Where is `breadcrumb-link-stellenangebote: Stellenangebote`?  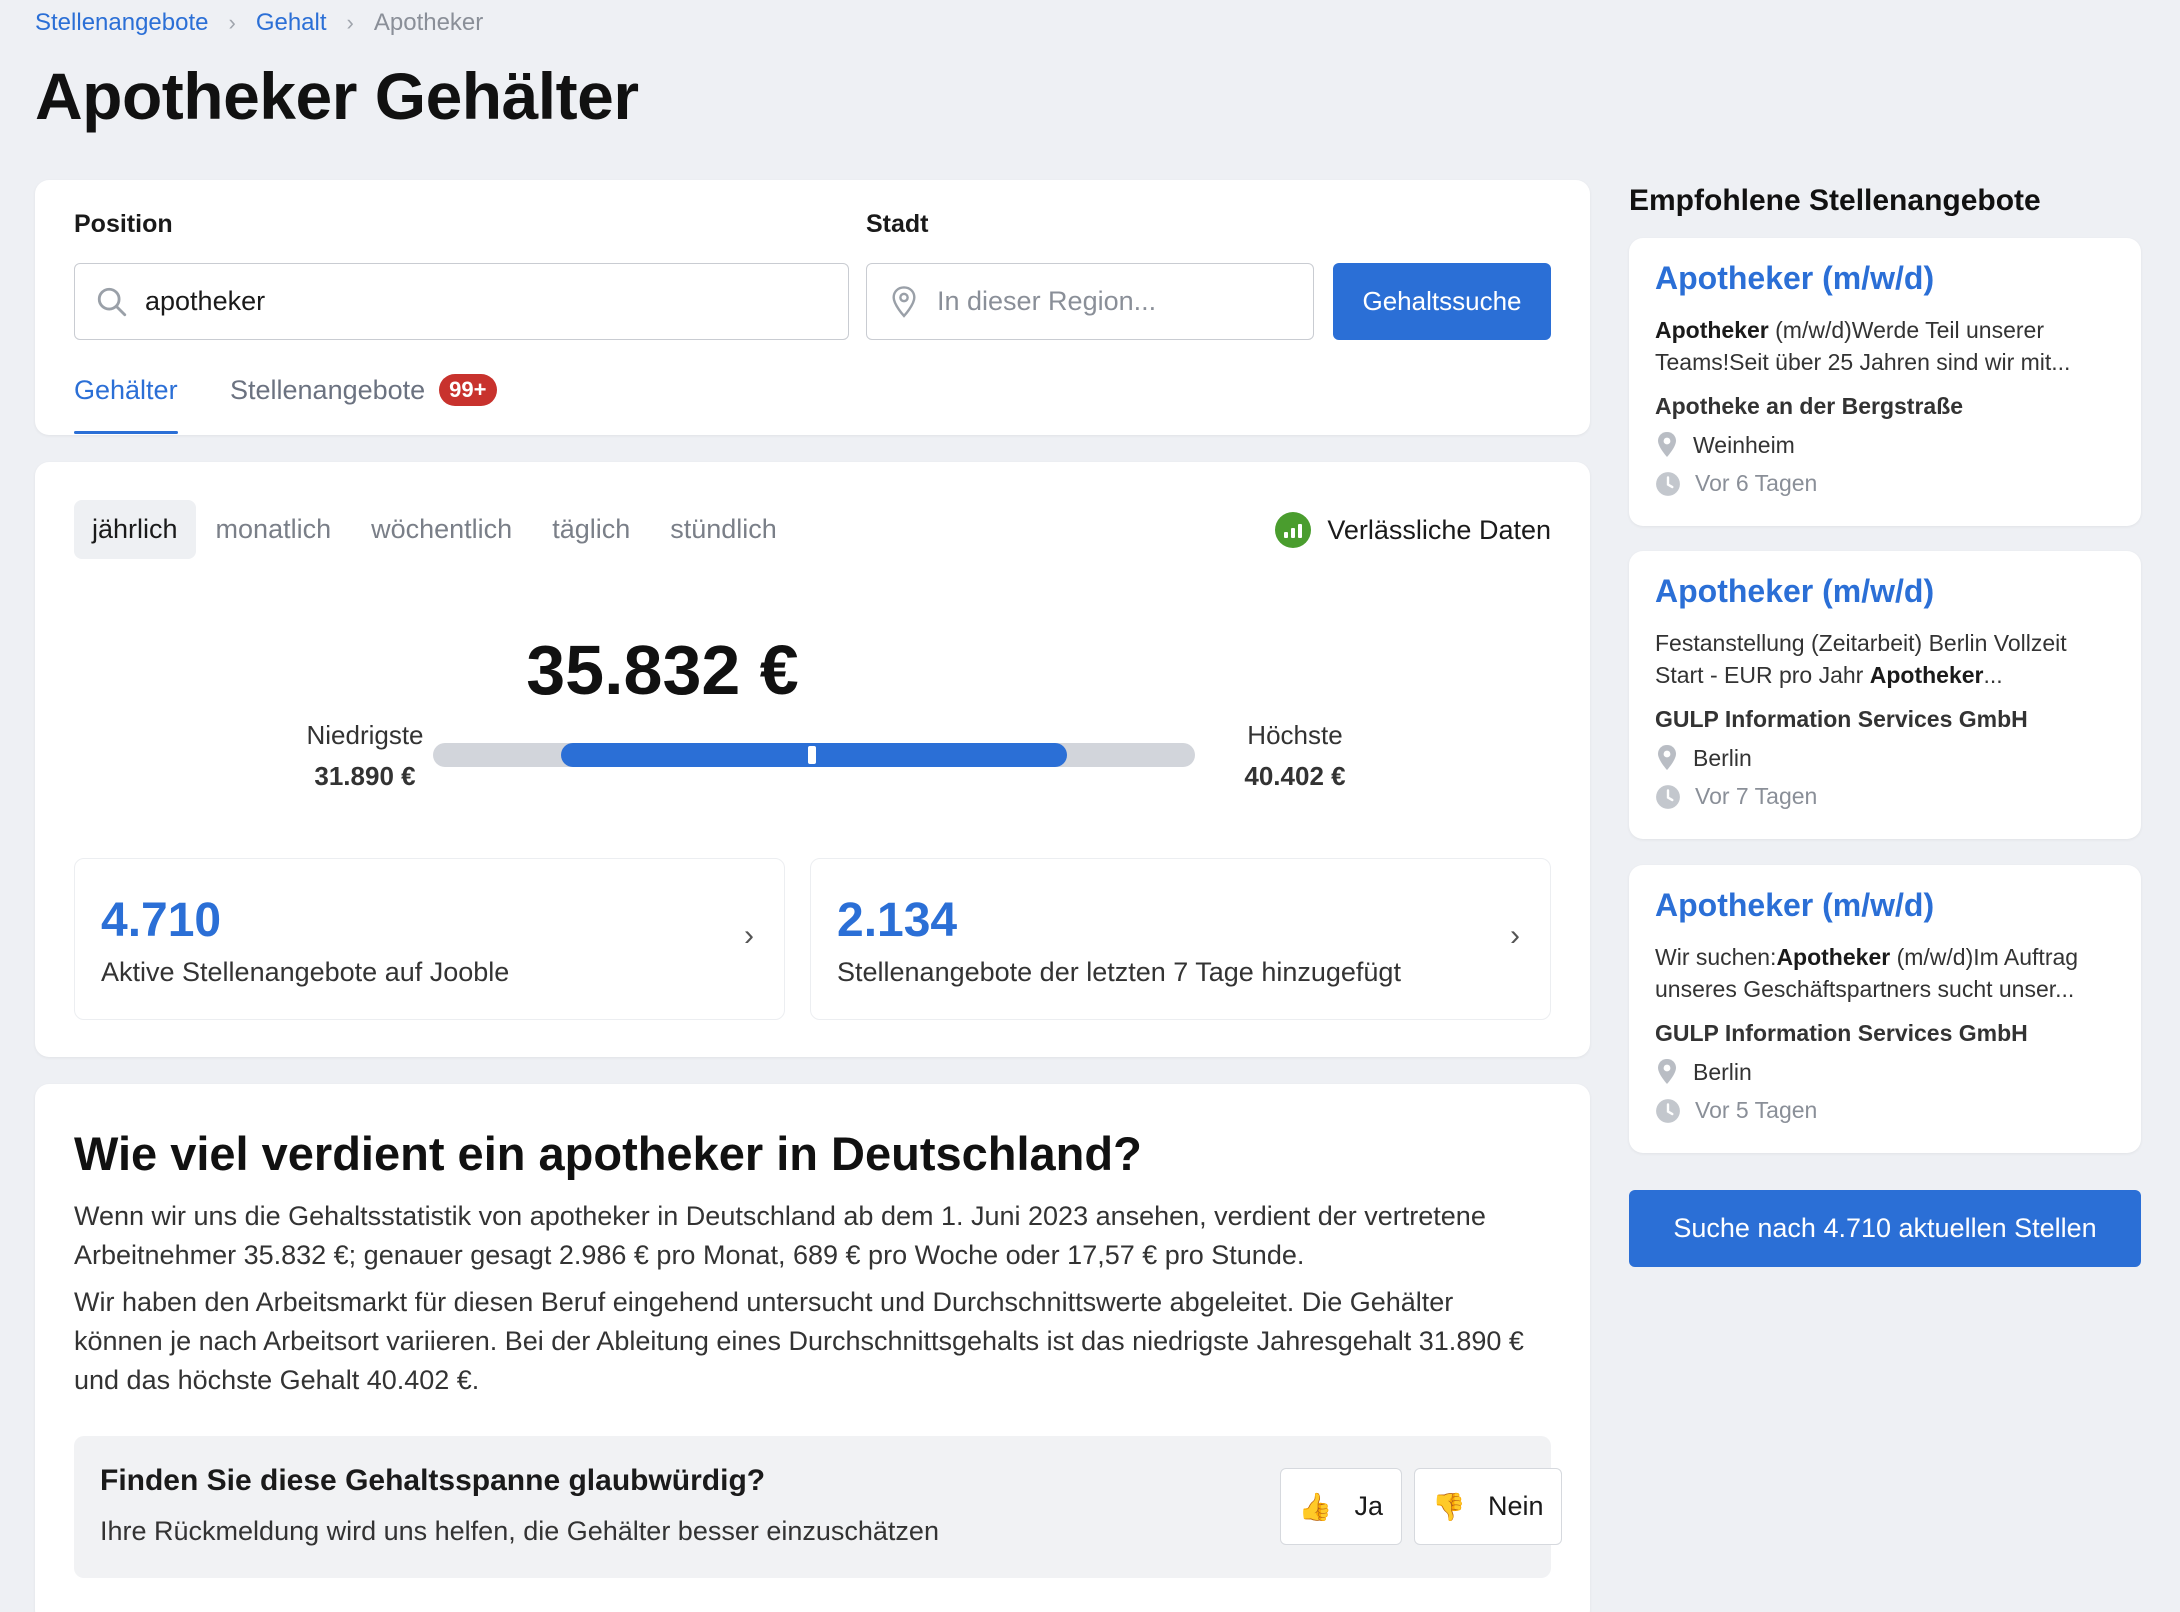
breadcrumb-link-stellenangebote: Stellenangebote is located at coordinates (121, 23).